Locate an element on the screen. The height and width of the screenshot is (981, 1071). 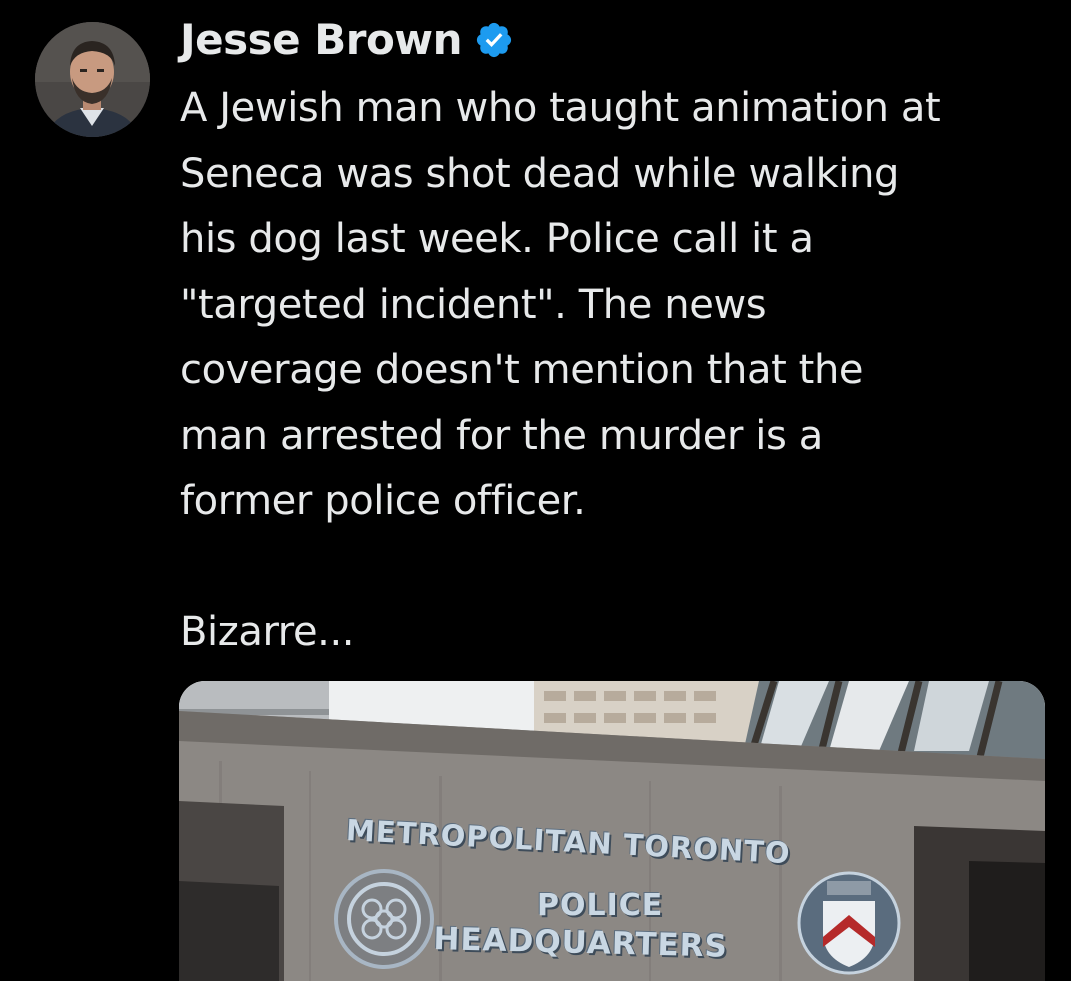
author-display-name: Jesse Brown is located at coordinates (321, 40).